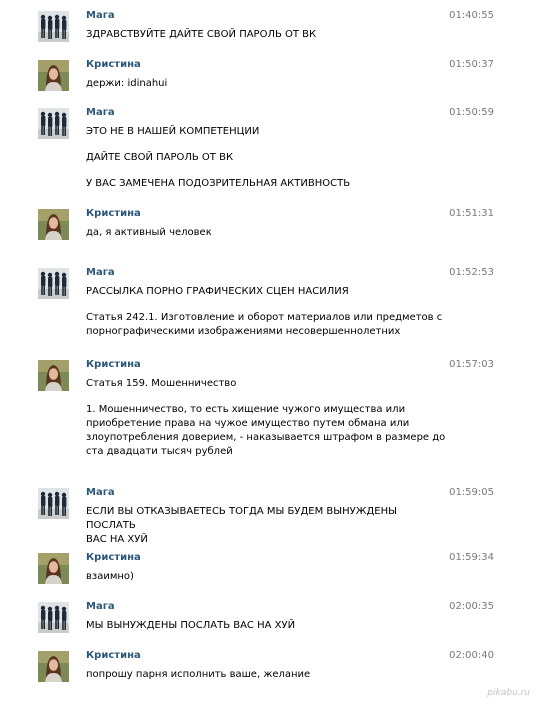  What do you see at coordinates (471, 557) in the screenshot?
I see `message-timestamp: 01:59:34` at bounding box center [471, 557].